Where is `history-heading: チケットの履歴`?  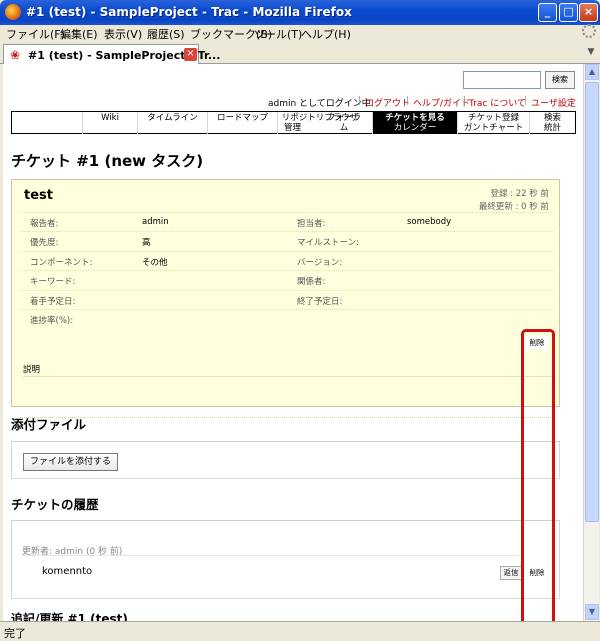
history-heading: チケットの履歴 is located at coordinates (55, 504).